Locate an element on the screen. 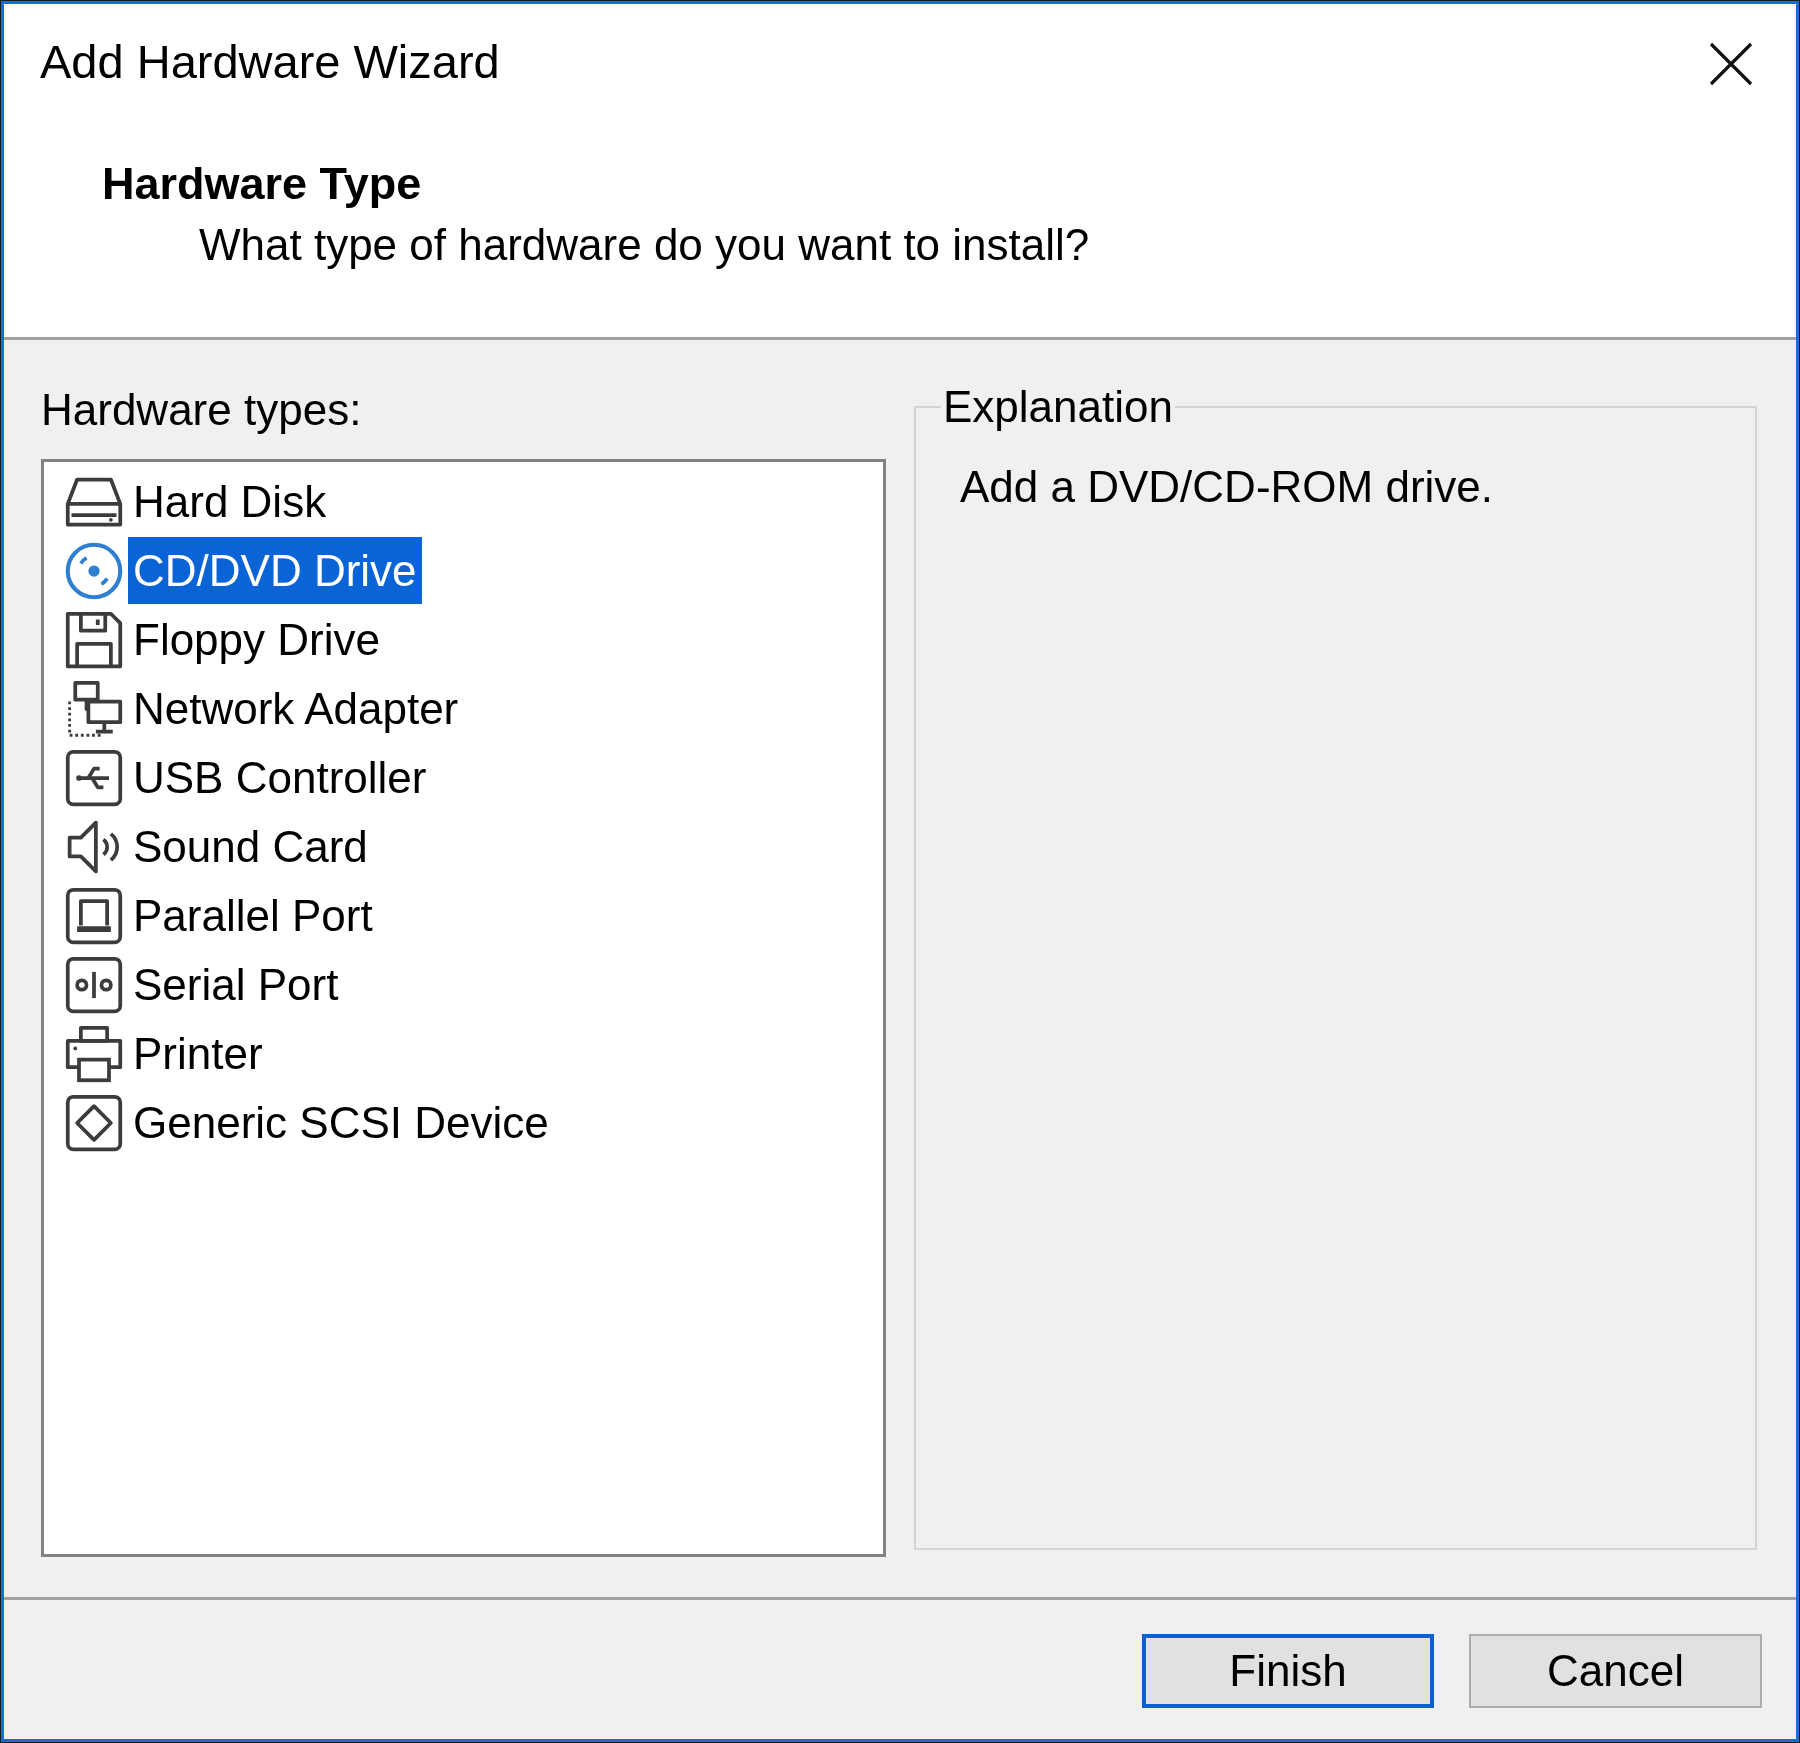 The width and height of the screenshot is (1800, 1743). list-item: Serial Port is located at coordinates (236, 984).